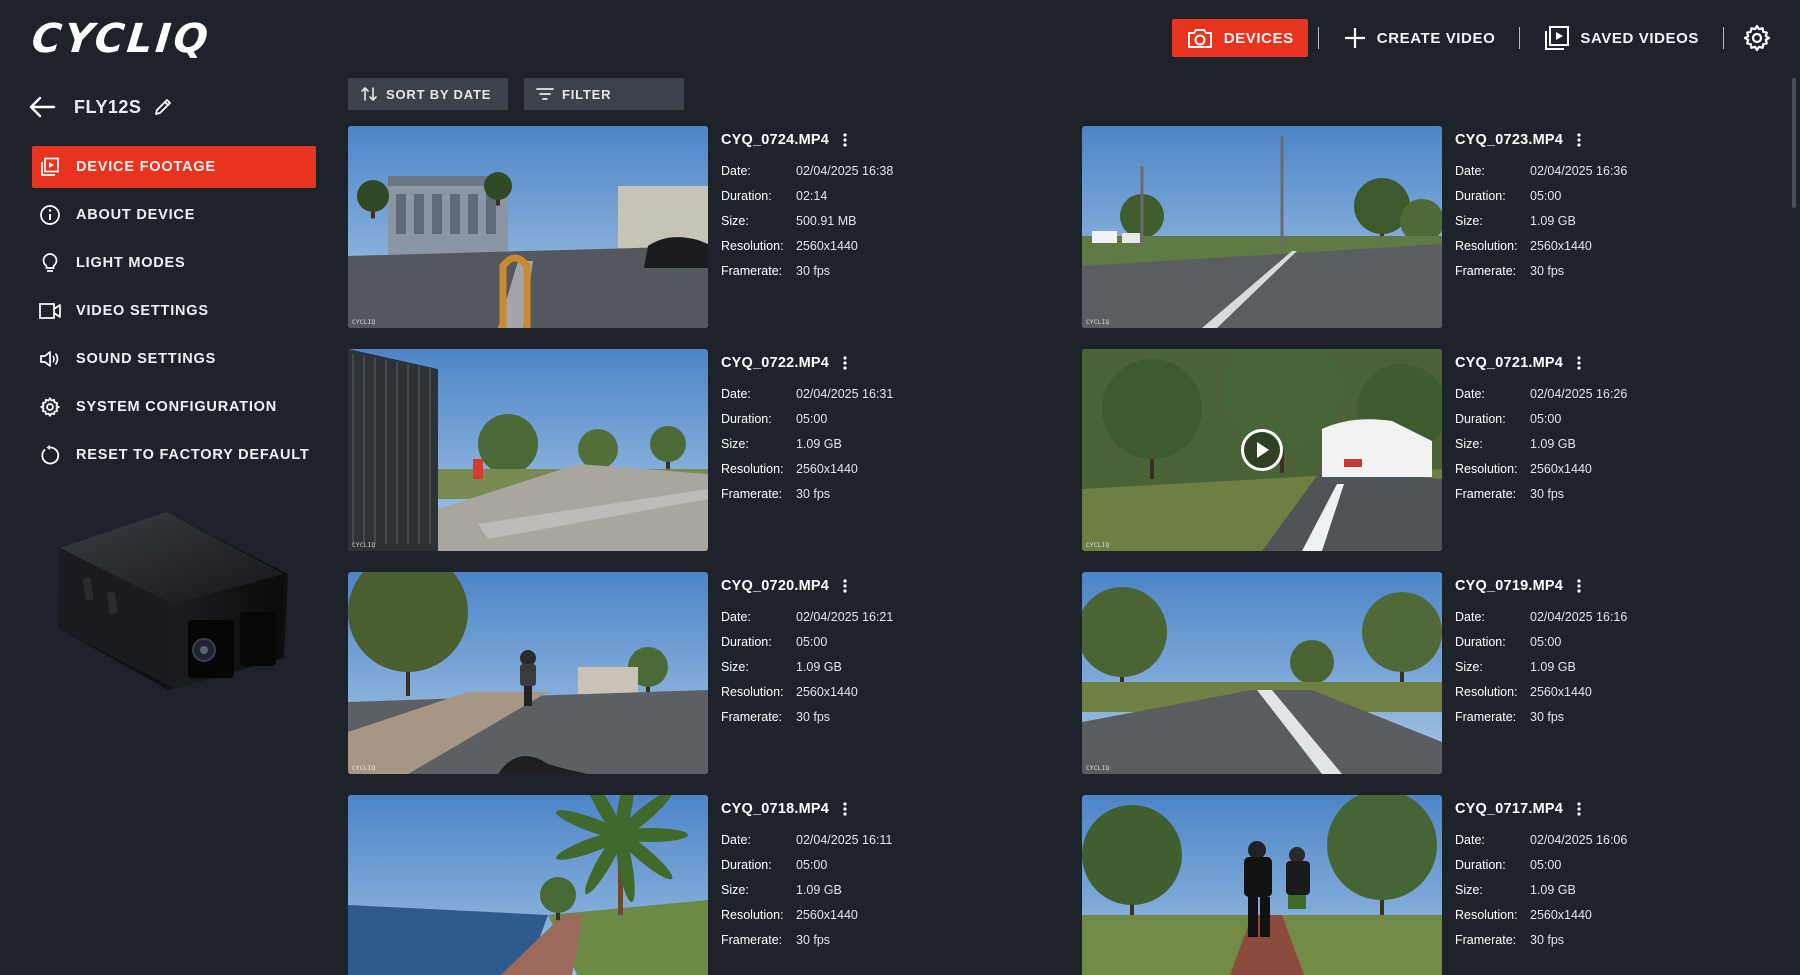 This screenshot has width=1800, height=975. Describe the element at coordinates (845, 393) in the screenshot. I see `date-value: 02/04/2025 16:31` at that location.